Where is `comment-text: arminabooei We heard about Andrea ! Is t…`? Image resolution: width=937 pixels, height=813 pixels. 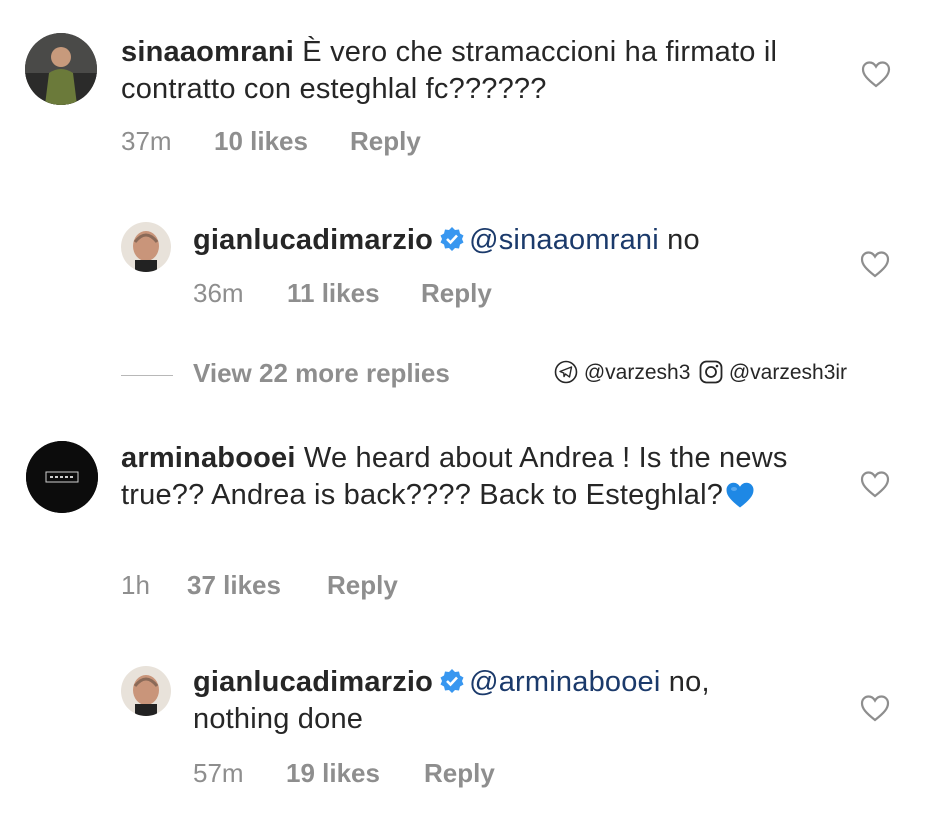 comment-text: arminabooei We heard about Andrea ! Is t… is located at coordinates (481, 477).